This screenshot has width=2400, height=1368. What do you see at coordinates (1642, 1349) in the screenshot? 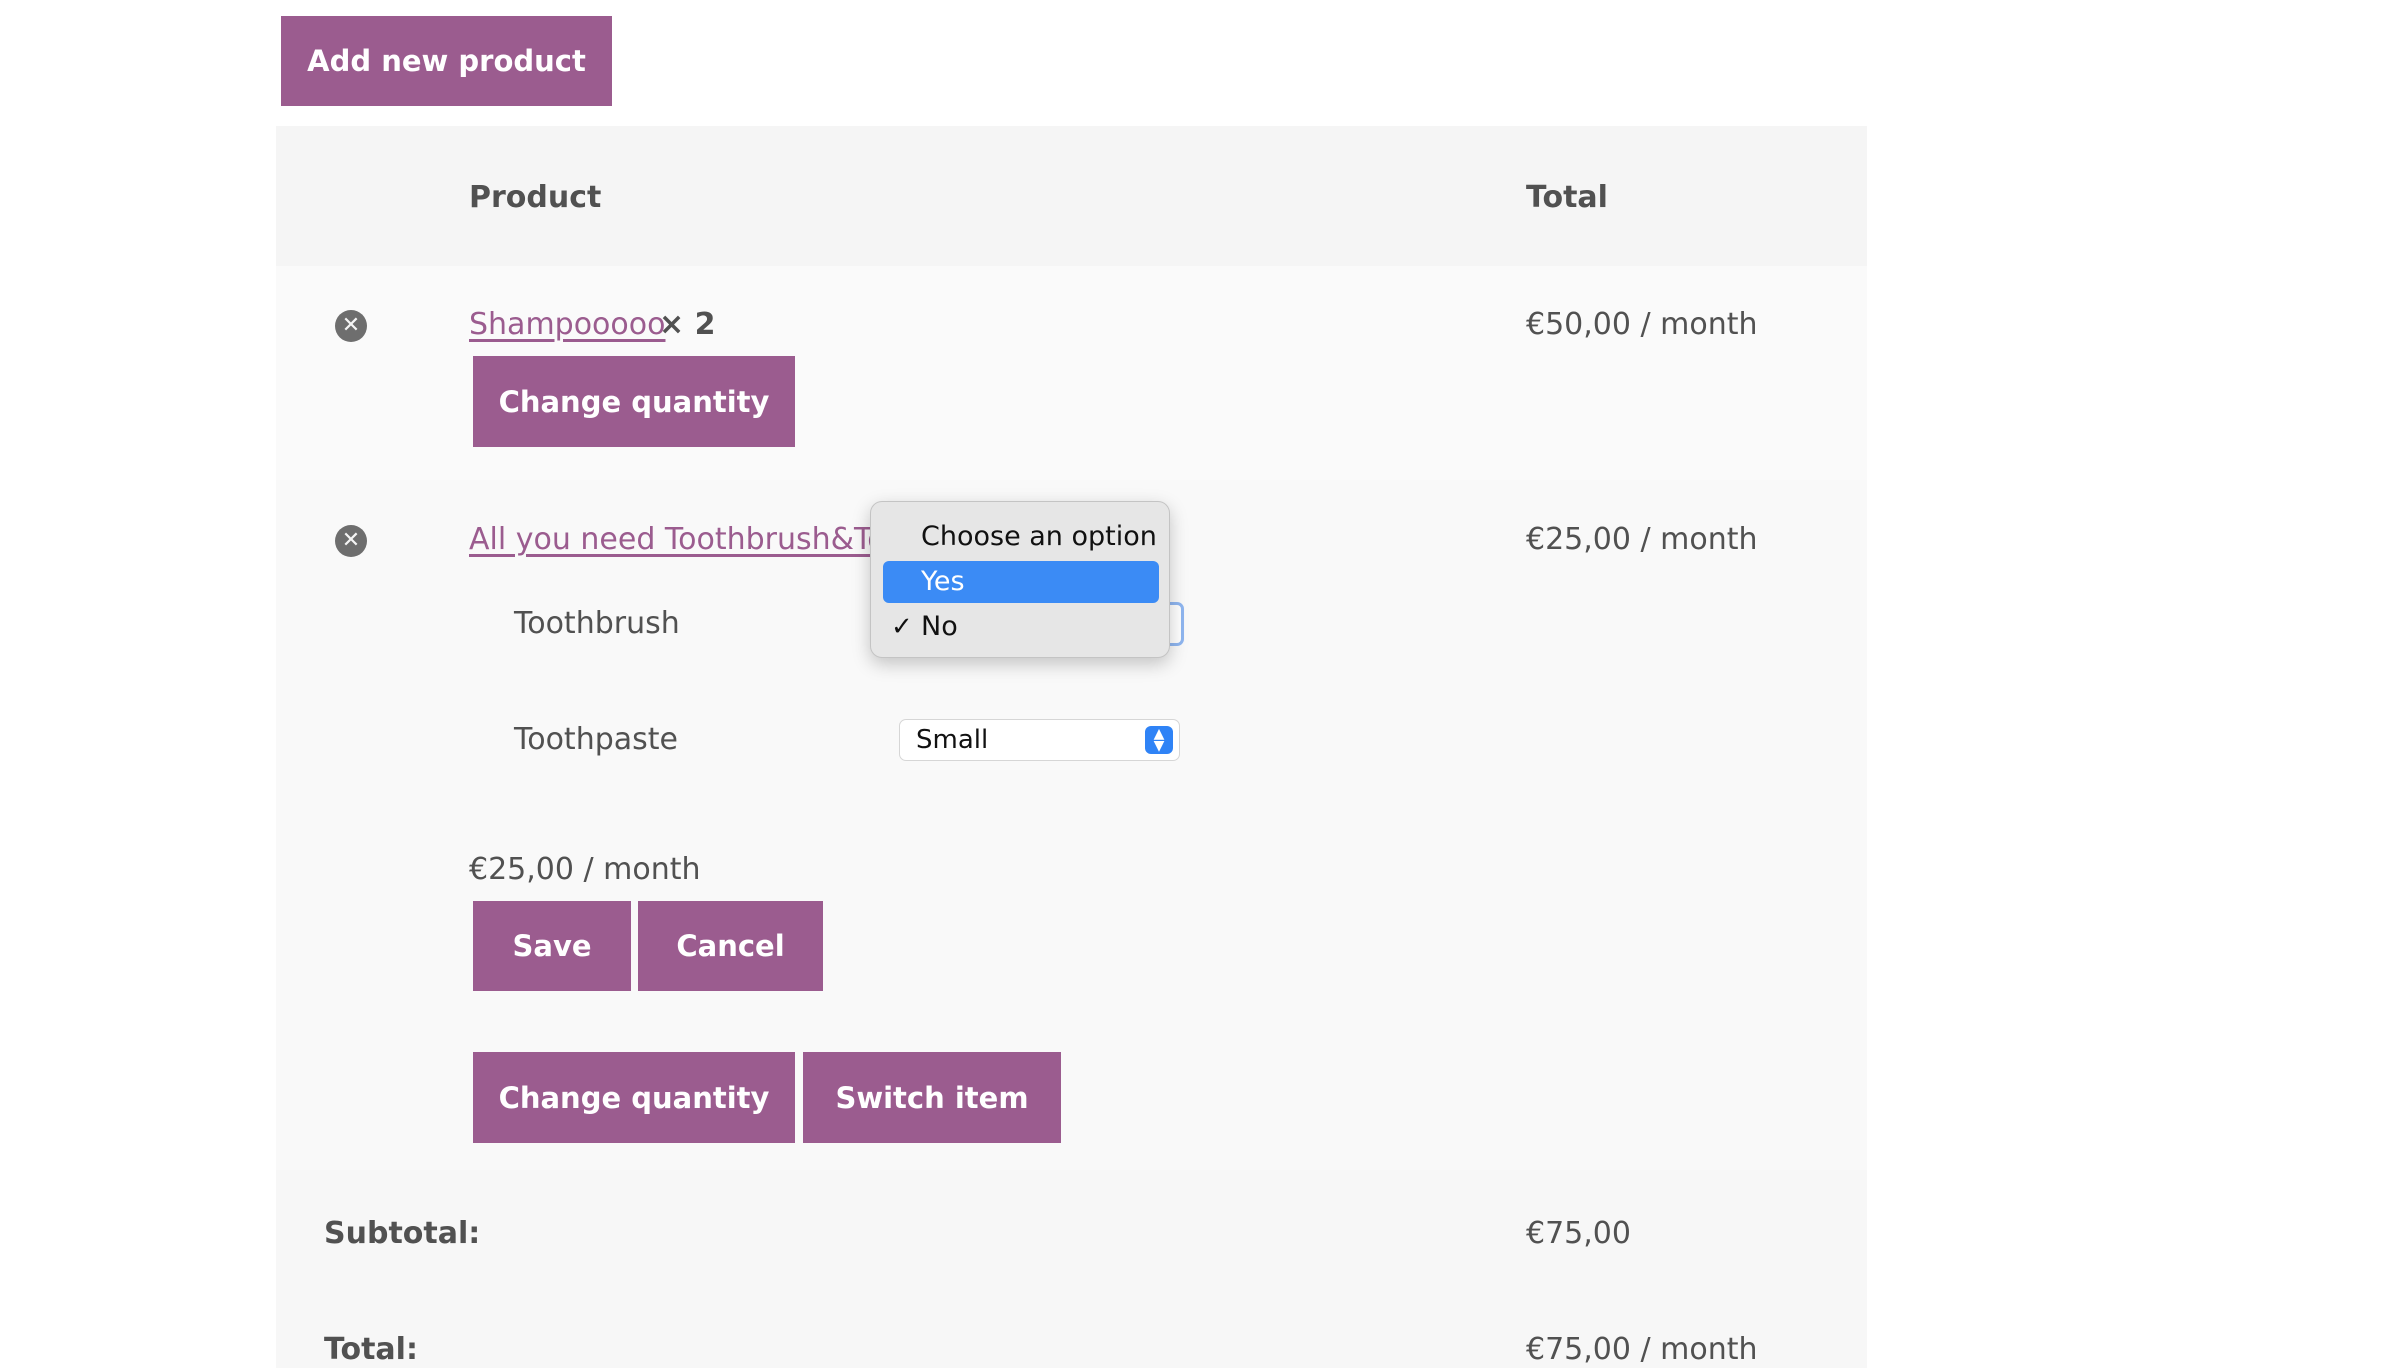
I see `total-value: €75,00 / month` at bounding box center [1642, 1349].